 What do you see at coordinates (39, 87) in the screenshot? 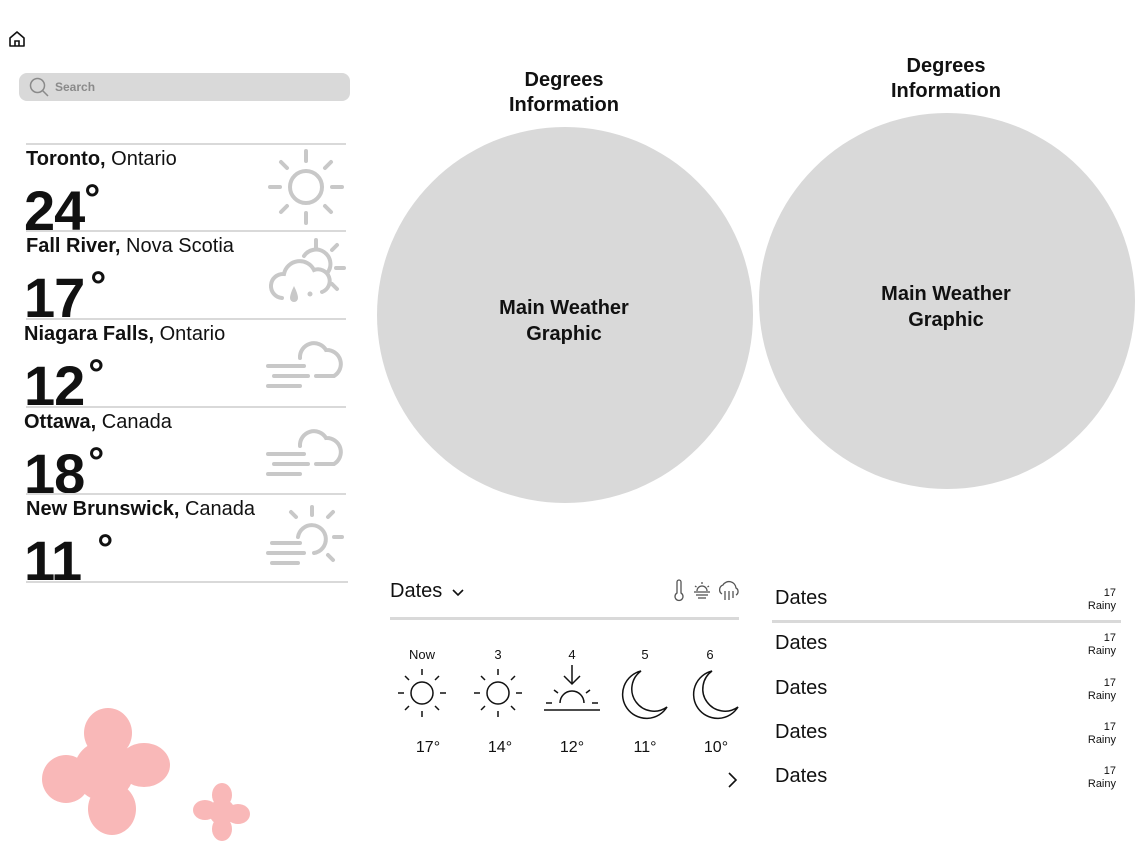
I see `search-icon` at bounding box center [39, 87].